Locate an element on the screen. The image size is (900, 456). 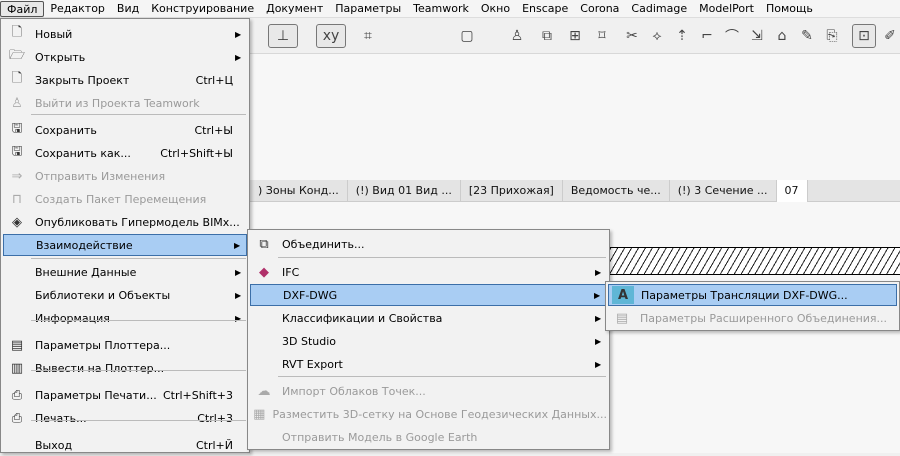
menu-item-label: Выход is located at coordinates (54, 445).